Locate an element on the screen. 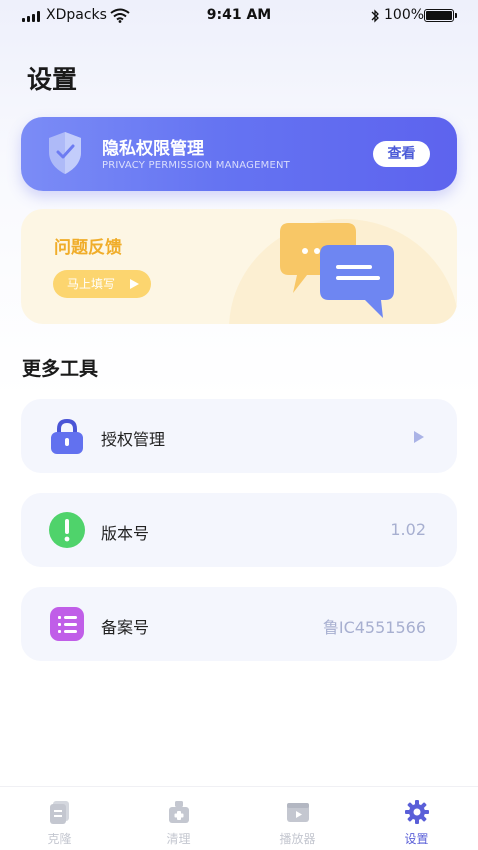  tab-label: 克隆 is located at coordinates (59, 839).